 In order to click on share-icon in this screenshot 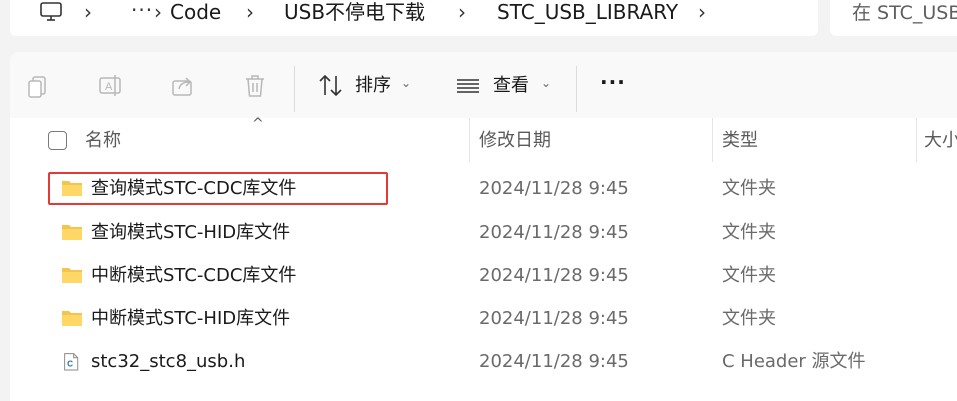, I will do `click(183, 86)`.